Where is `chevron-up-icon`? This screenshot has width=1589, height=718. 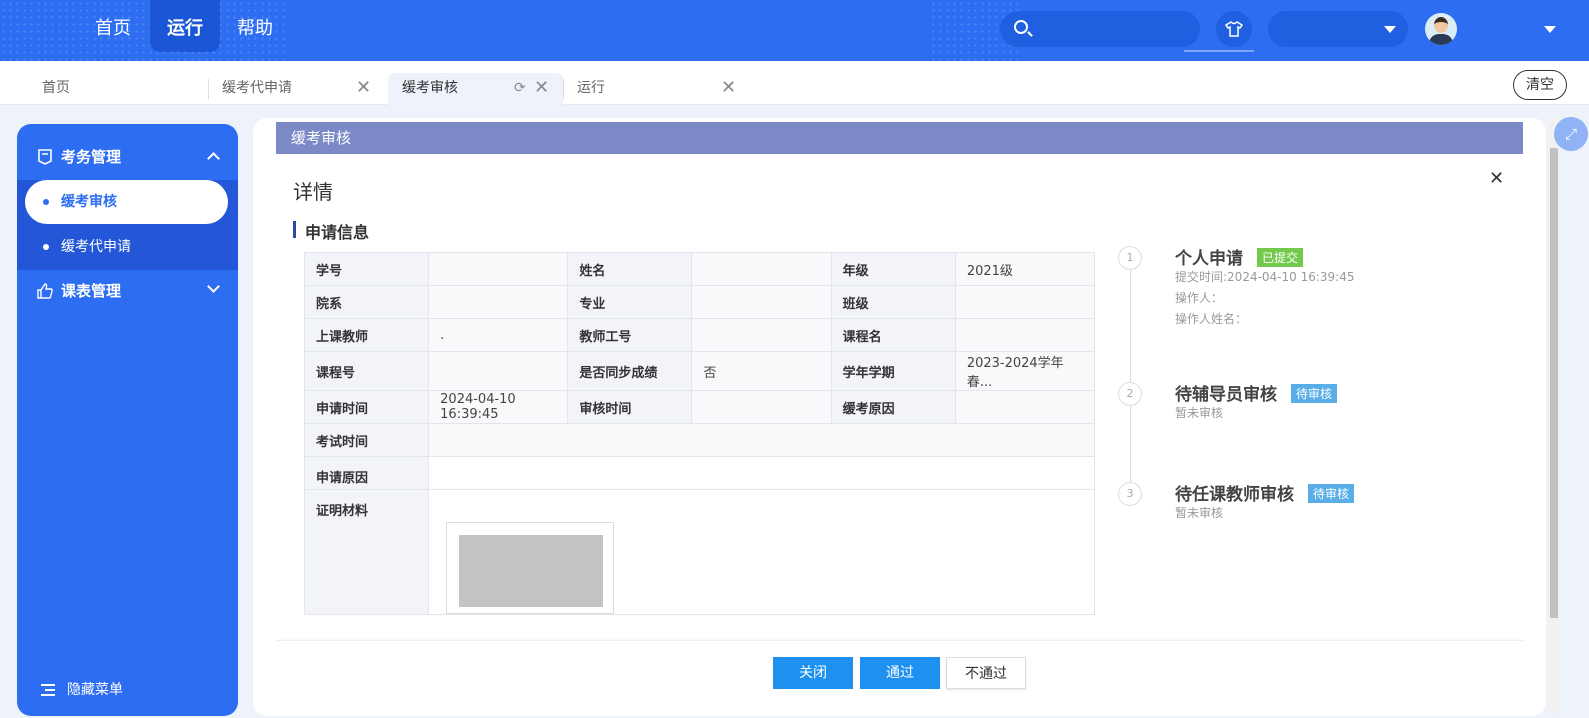
chevron-up-icon is located at coordinates (213, 158).